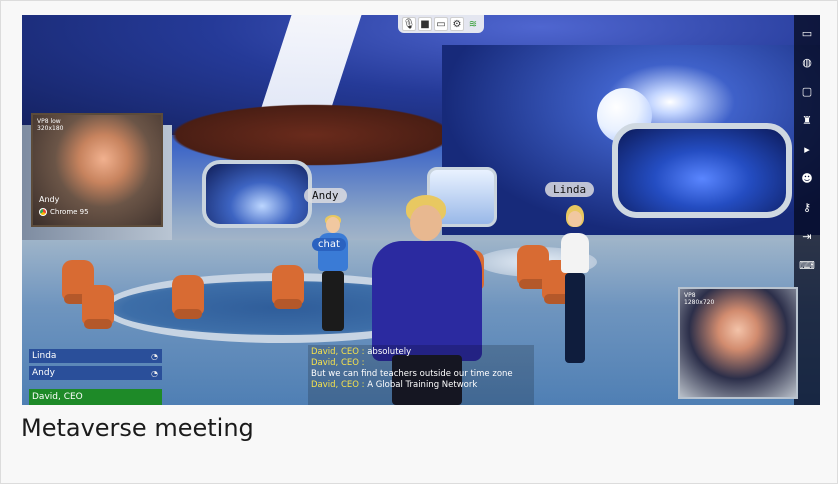 The height and width of the screenshot is (484, 838). I want to click on participant-andy: Andy ◔, so click(95, 373).